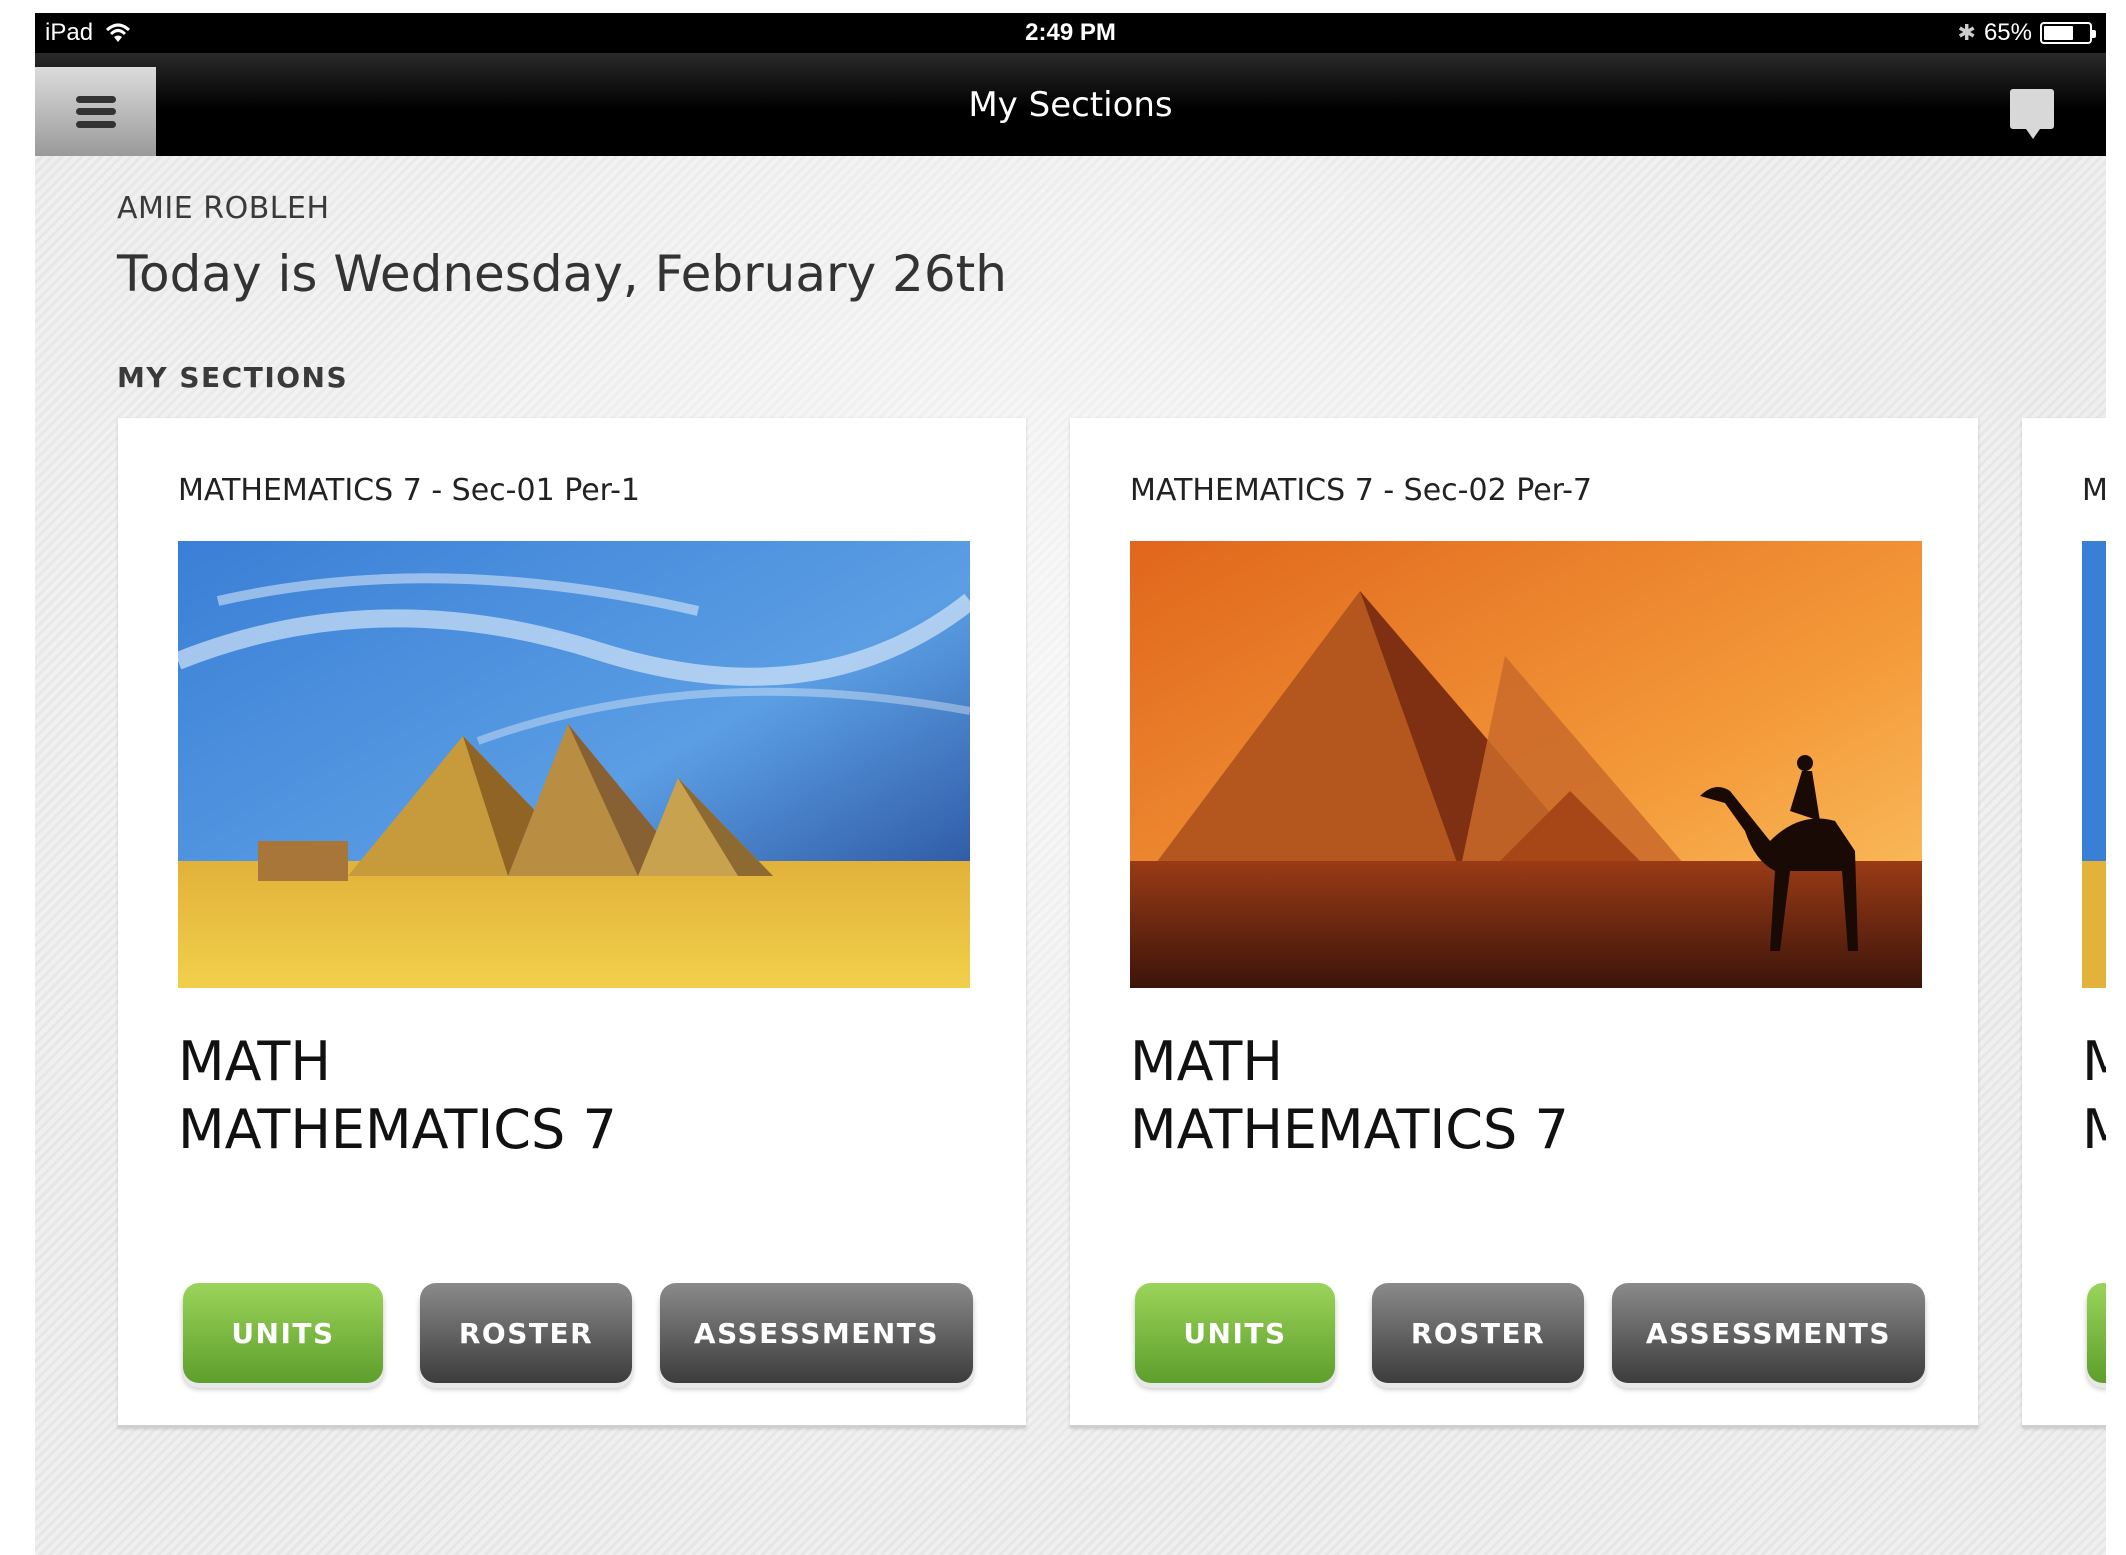 This screenshot has height=1555, width=2126. I want to click on section-subject: M, so click(2094, 1061).